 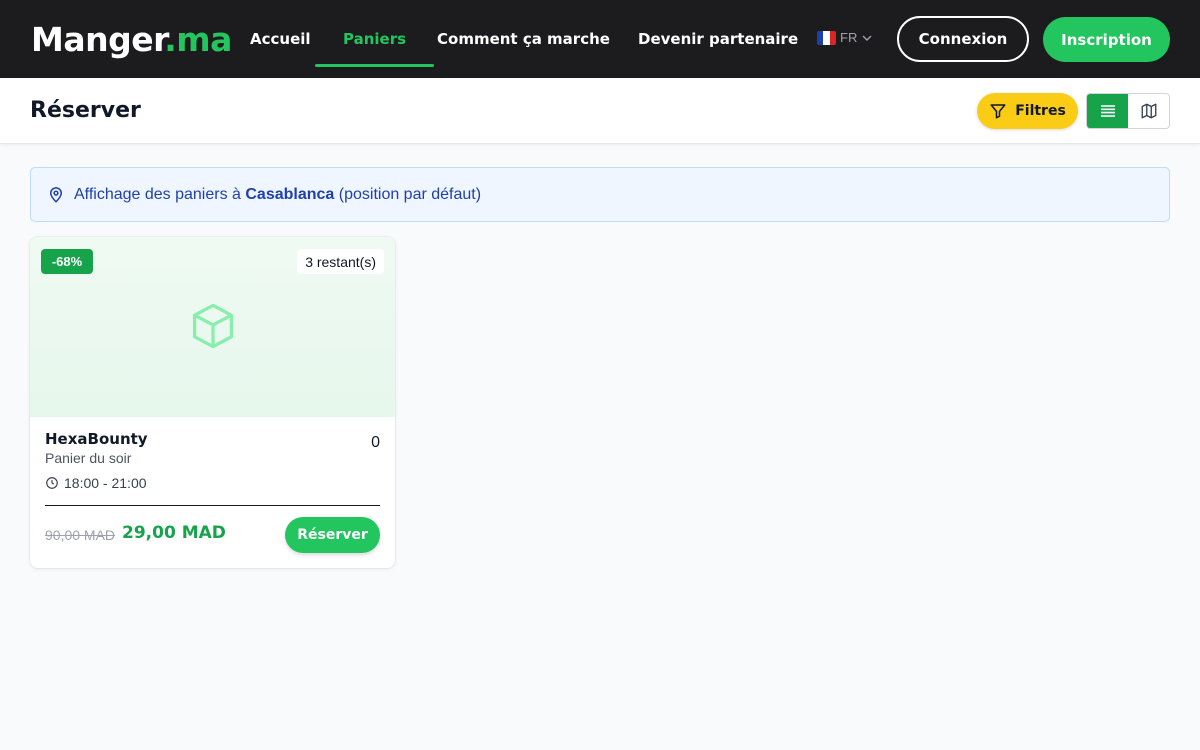 What do you see at coordinates (1106, 39) in the screenshot?
I see `signup-button: Inscription` at bounding box center [1106, 39].